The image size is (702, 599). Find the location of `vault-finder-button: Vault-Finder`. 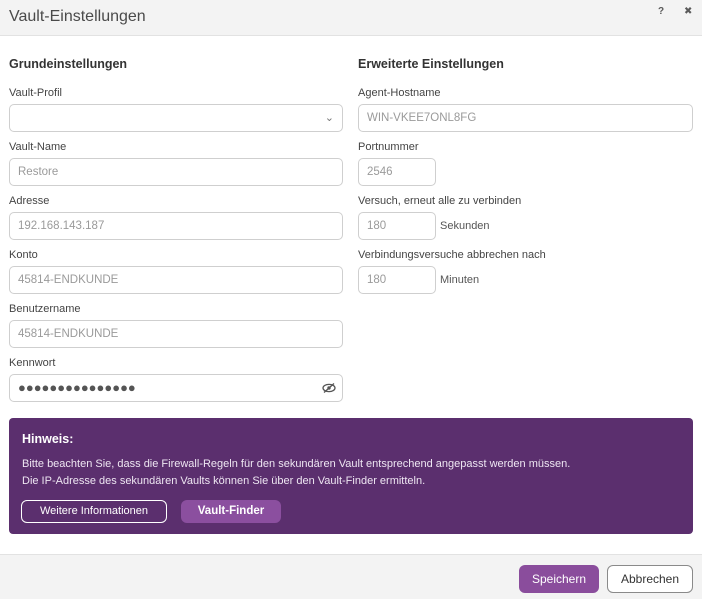

vault-finder-button: Vault-Finder is located at coordinates (231, 511).